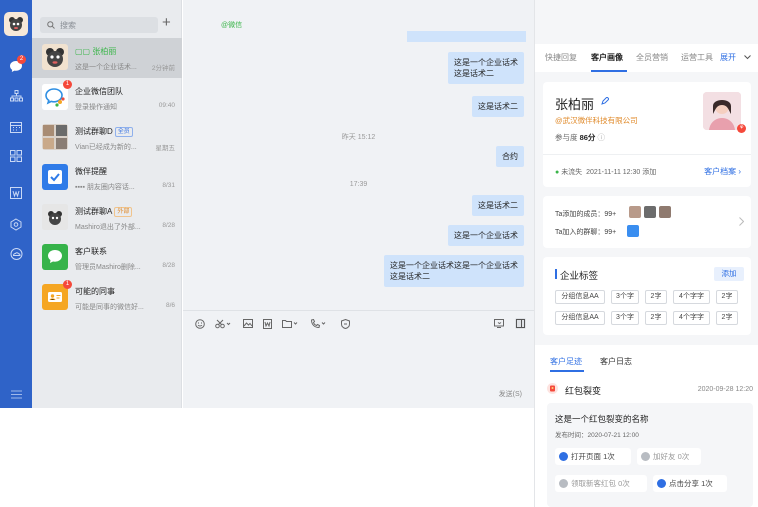 Image resolution: width=758 pixels, height=507 pixels. Describe the element at coordinates (16, 193) in the screenshot. I see `doc-icon` at that location.